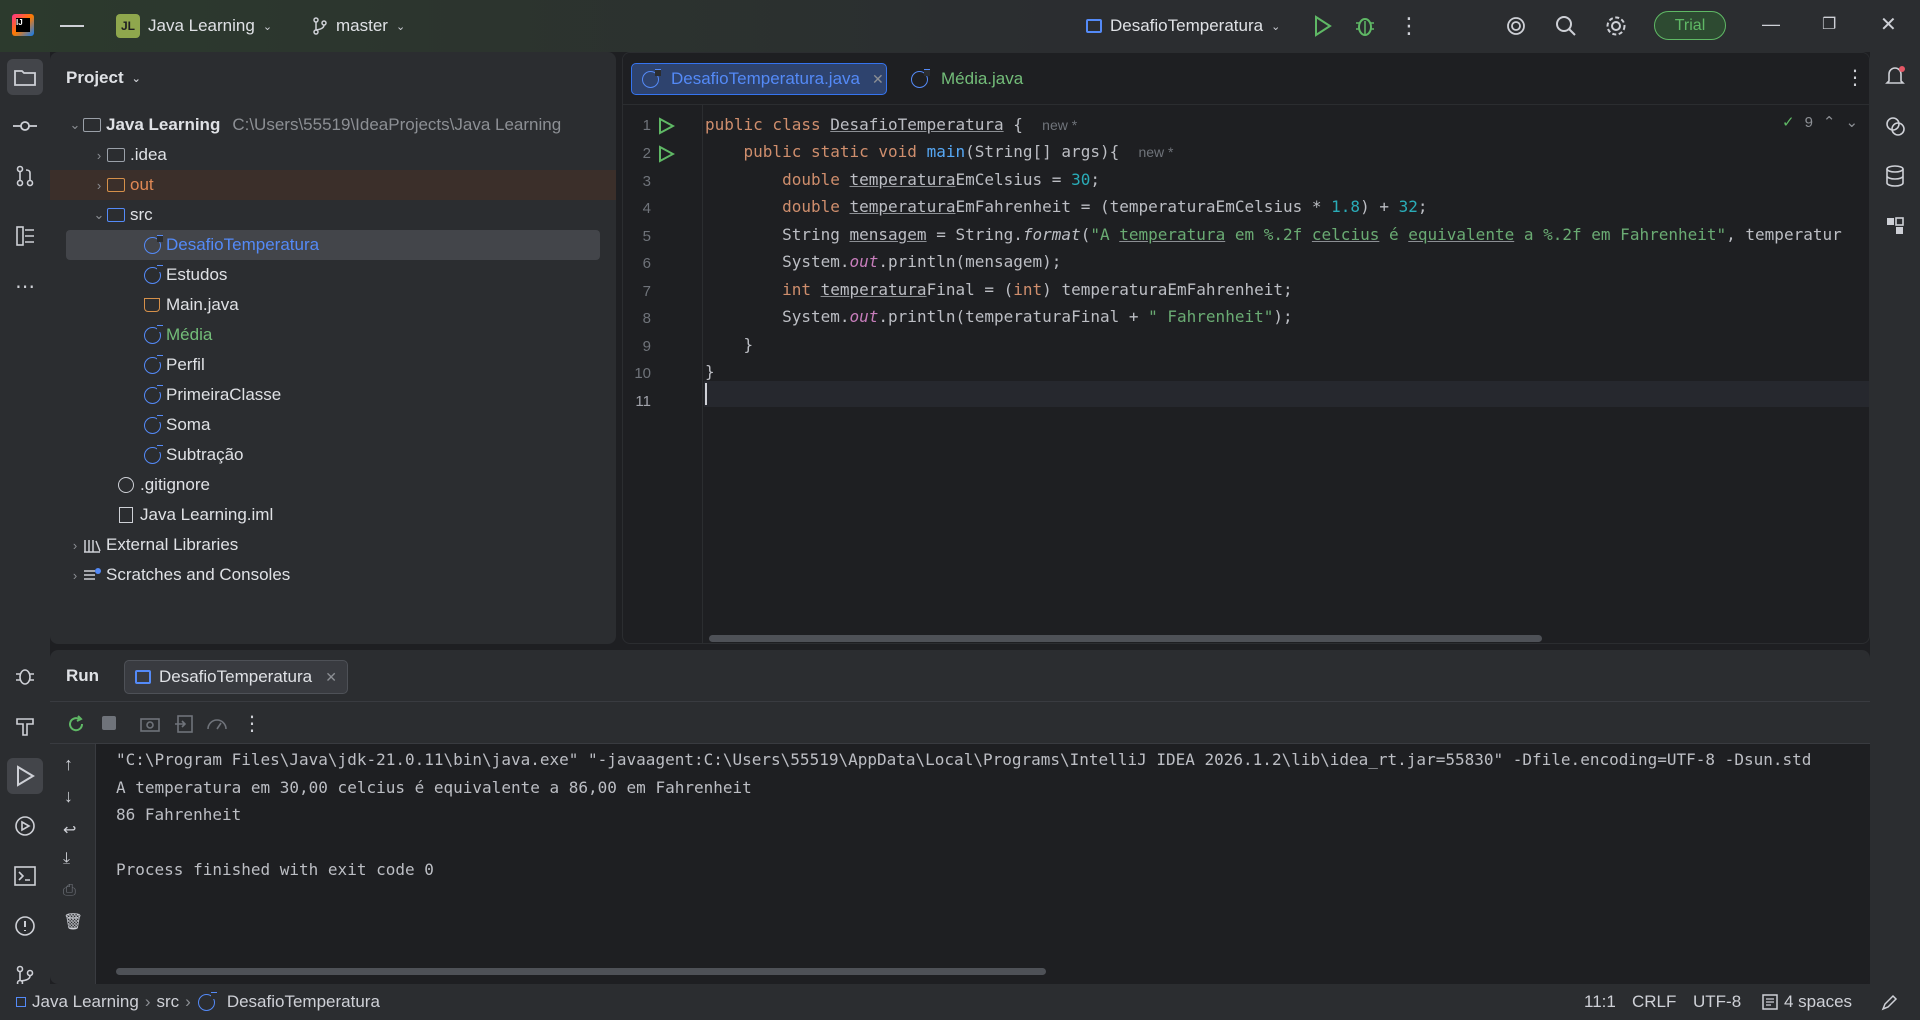  I want to click on scroll-to-end-icon: ⤓, so click(66, 859).